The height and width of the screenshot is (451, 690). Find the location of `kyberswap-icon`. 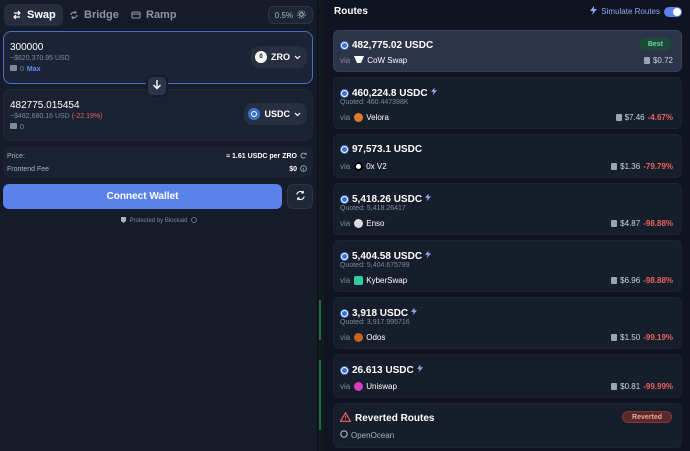

kyberswap-icon is located at coordinates (359, 280).